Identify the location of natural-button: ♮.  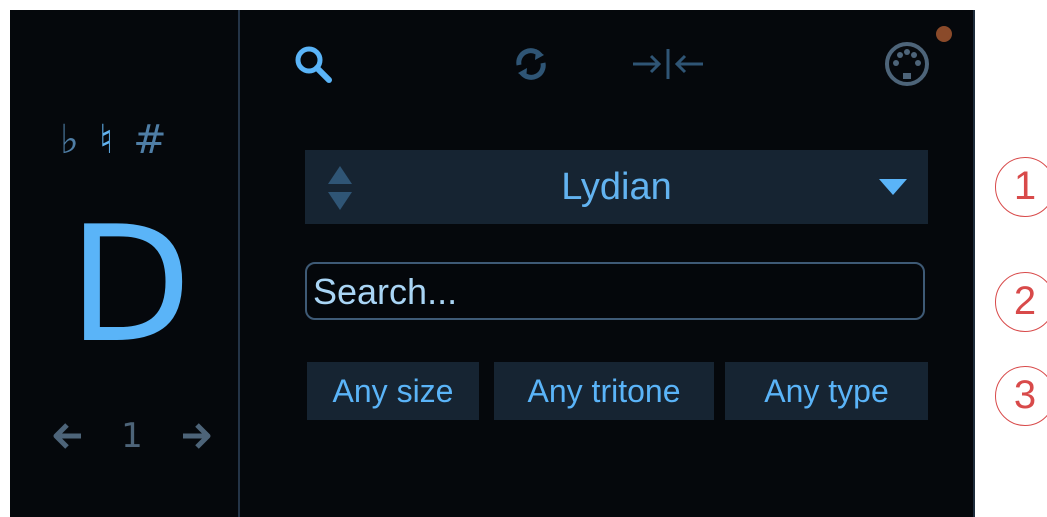
(106, 140).